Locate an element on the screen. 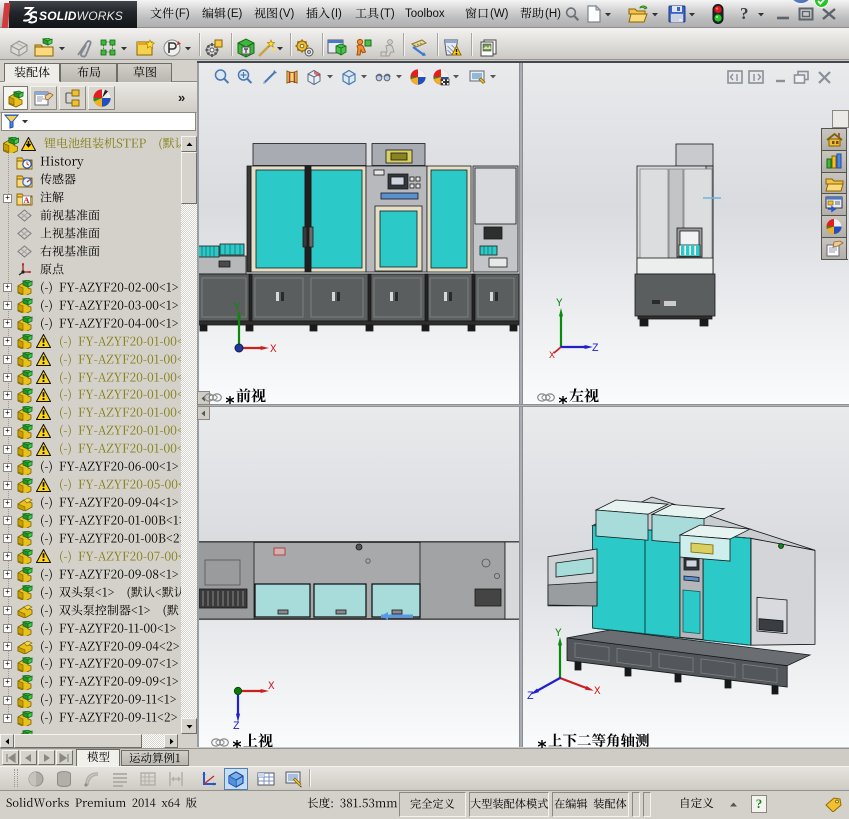 Image resolution: width=849 pixels, height=819 pixels. svg-text: A is located at coordinates (26, 200).